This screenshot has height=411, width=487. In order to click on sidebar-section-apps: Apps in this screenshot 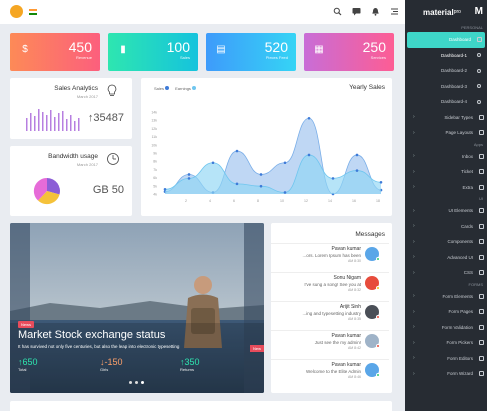, I will do `click(478, 144)`.